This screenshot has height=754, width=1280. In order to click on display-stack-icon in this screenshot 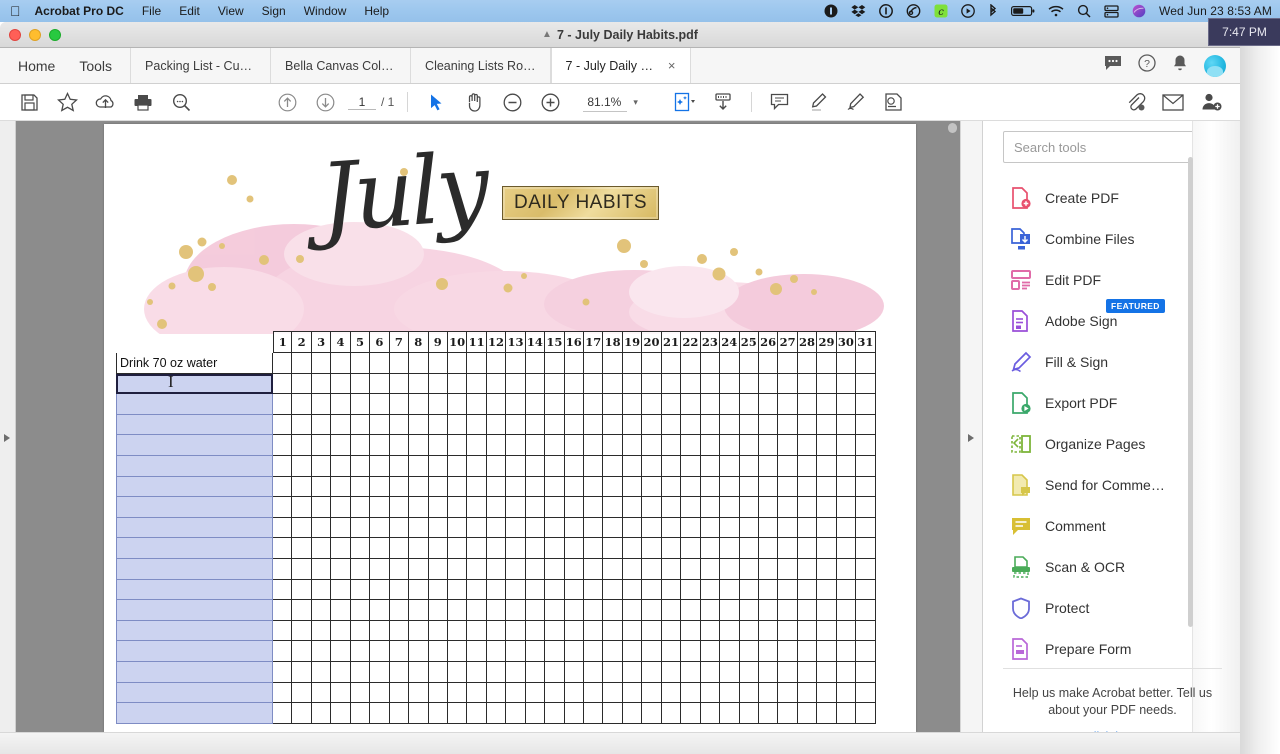, I will do `click(1111, 11)`.